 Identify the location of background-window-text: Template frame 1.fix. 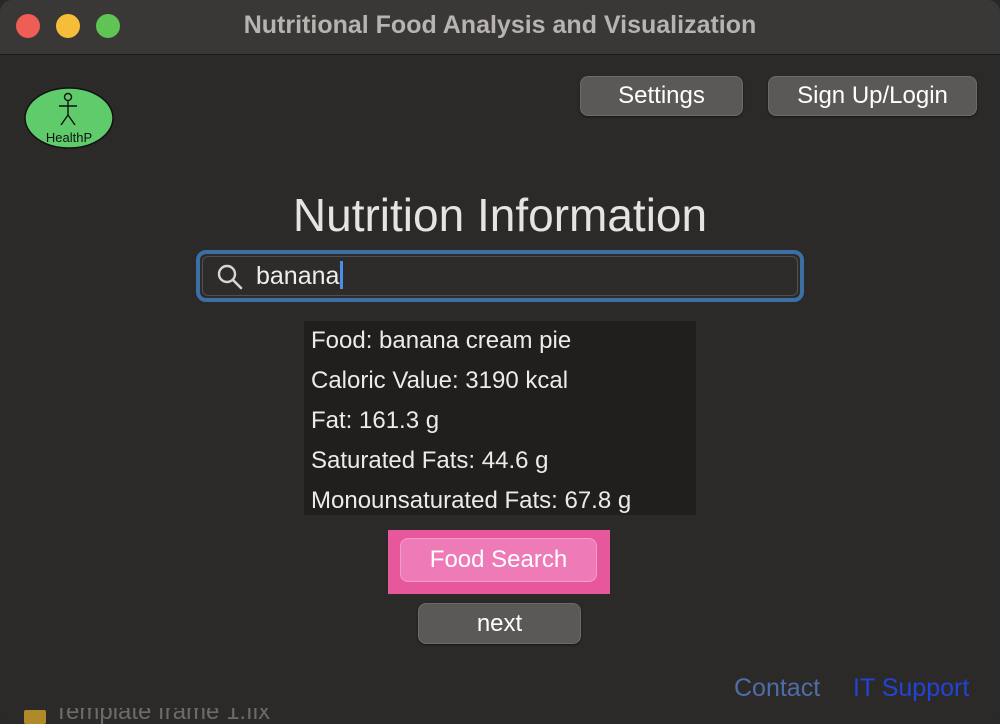
(162, 716).